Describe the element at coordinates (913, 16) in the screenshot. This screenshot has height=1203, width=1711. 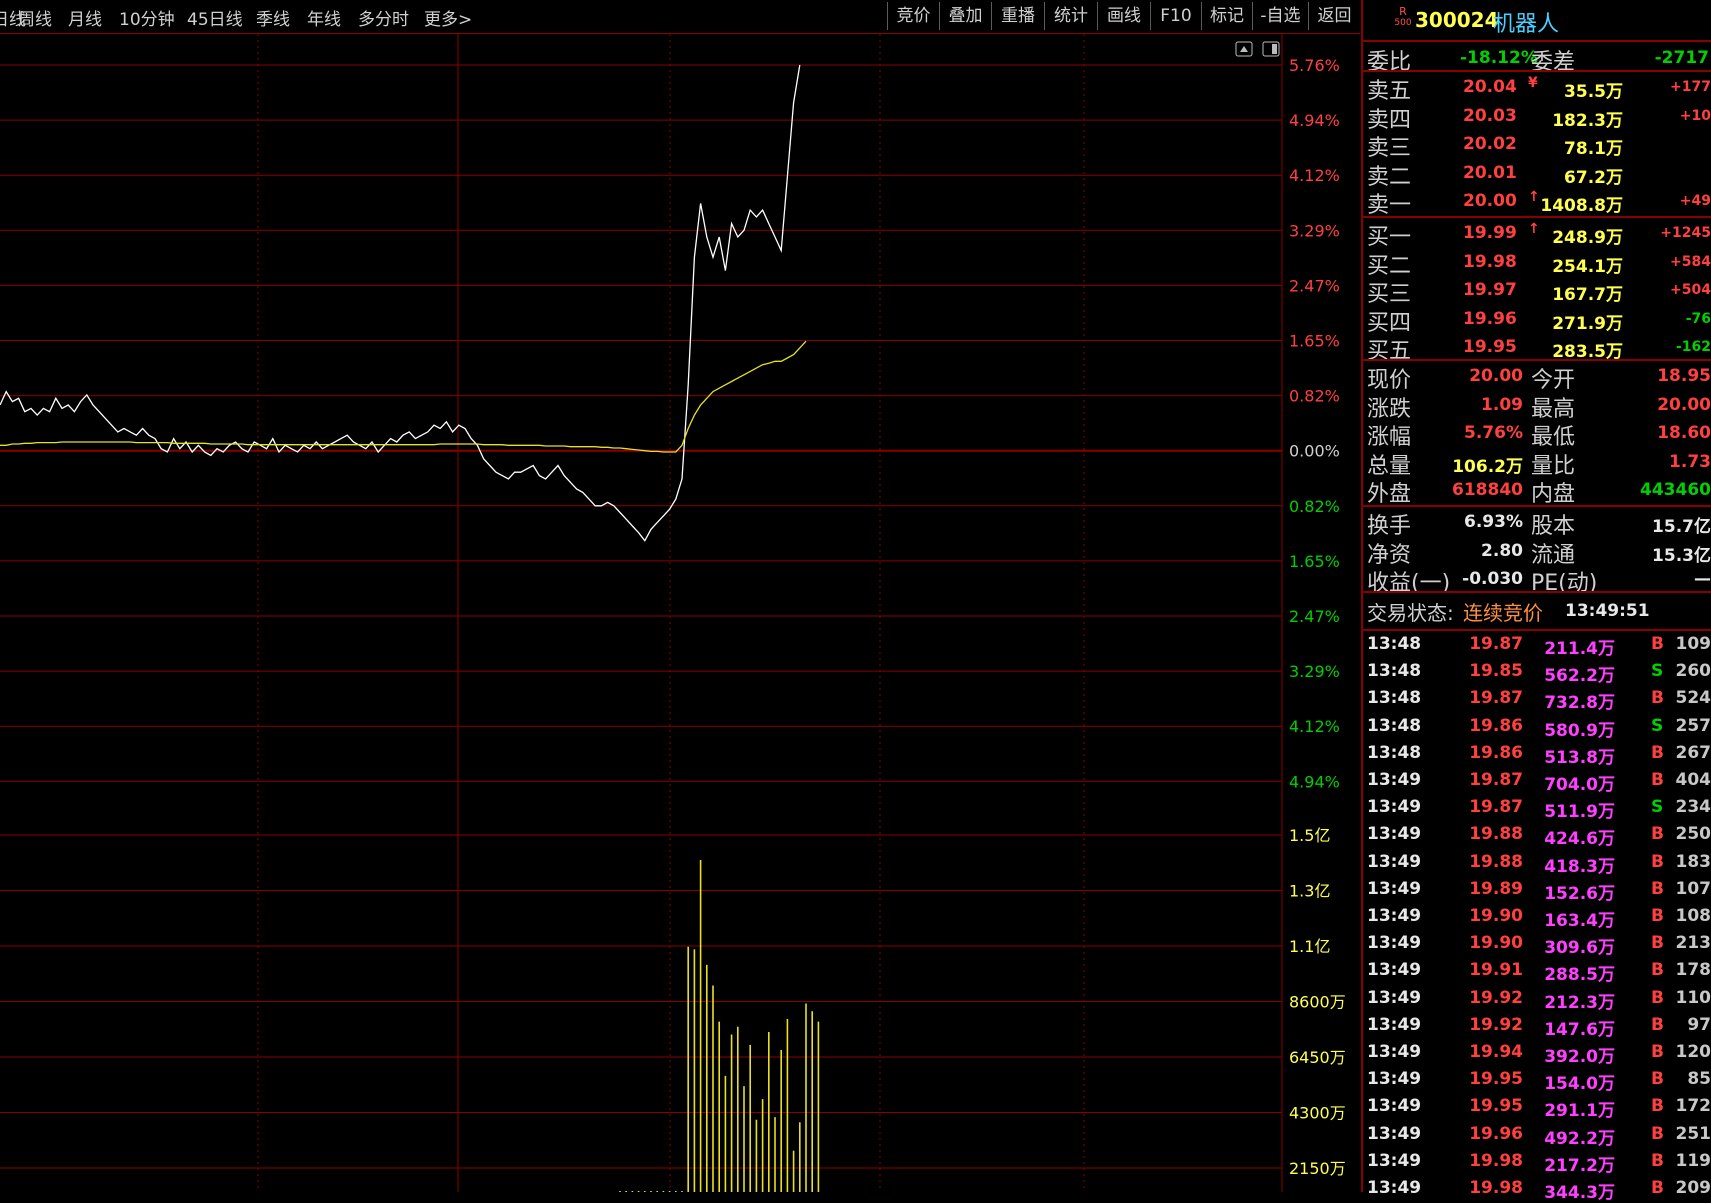
I see `auction-button: 竞价` at that location.